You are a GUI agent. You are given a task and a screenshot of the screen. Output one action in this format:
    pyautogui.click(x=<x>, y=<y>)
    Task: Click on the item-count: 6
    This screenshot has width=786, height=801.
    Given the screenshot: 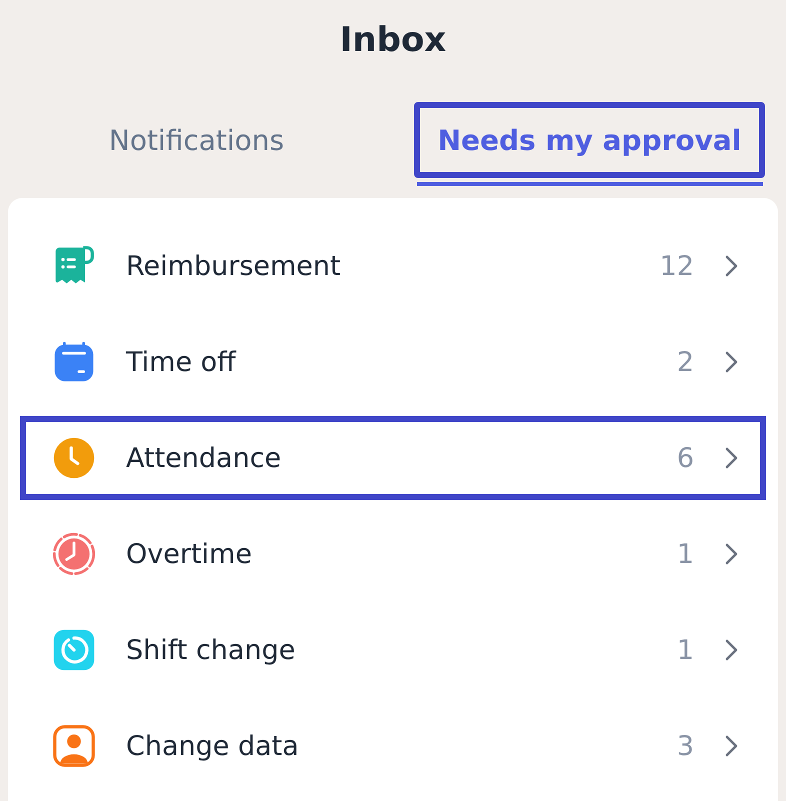 What is the action you would take?
    pyautogui.click(x=685, y=458)
    